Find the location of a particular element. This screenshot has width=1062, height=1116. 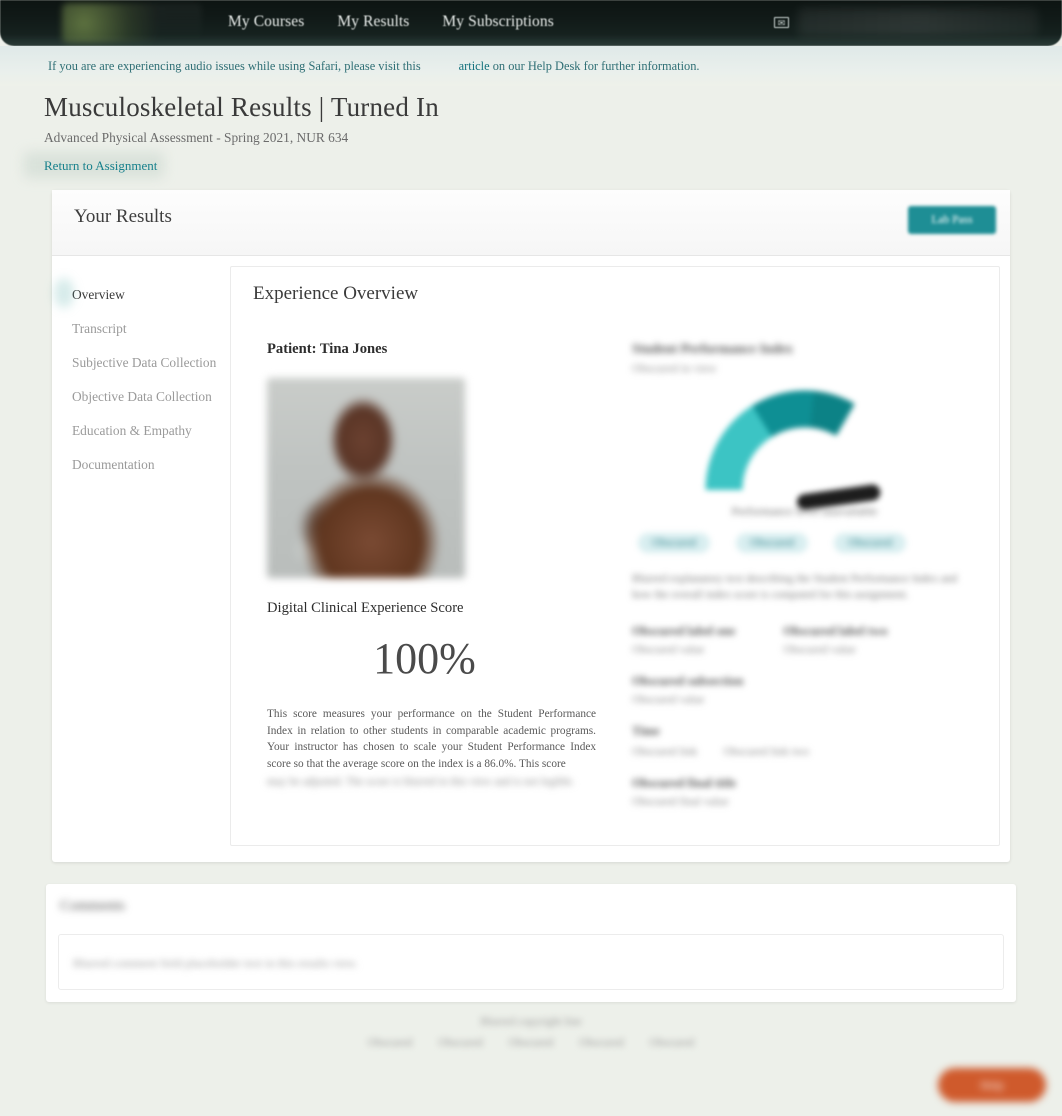

experience-overview-title: Experience Overview is located at coordinates (336, 293).